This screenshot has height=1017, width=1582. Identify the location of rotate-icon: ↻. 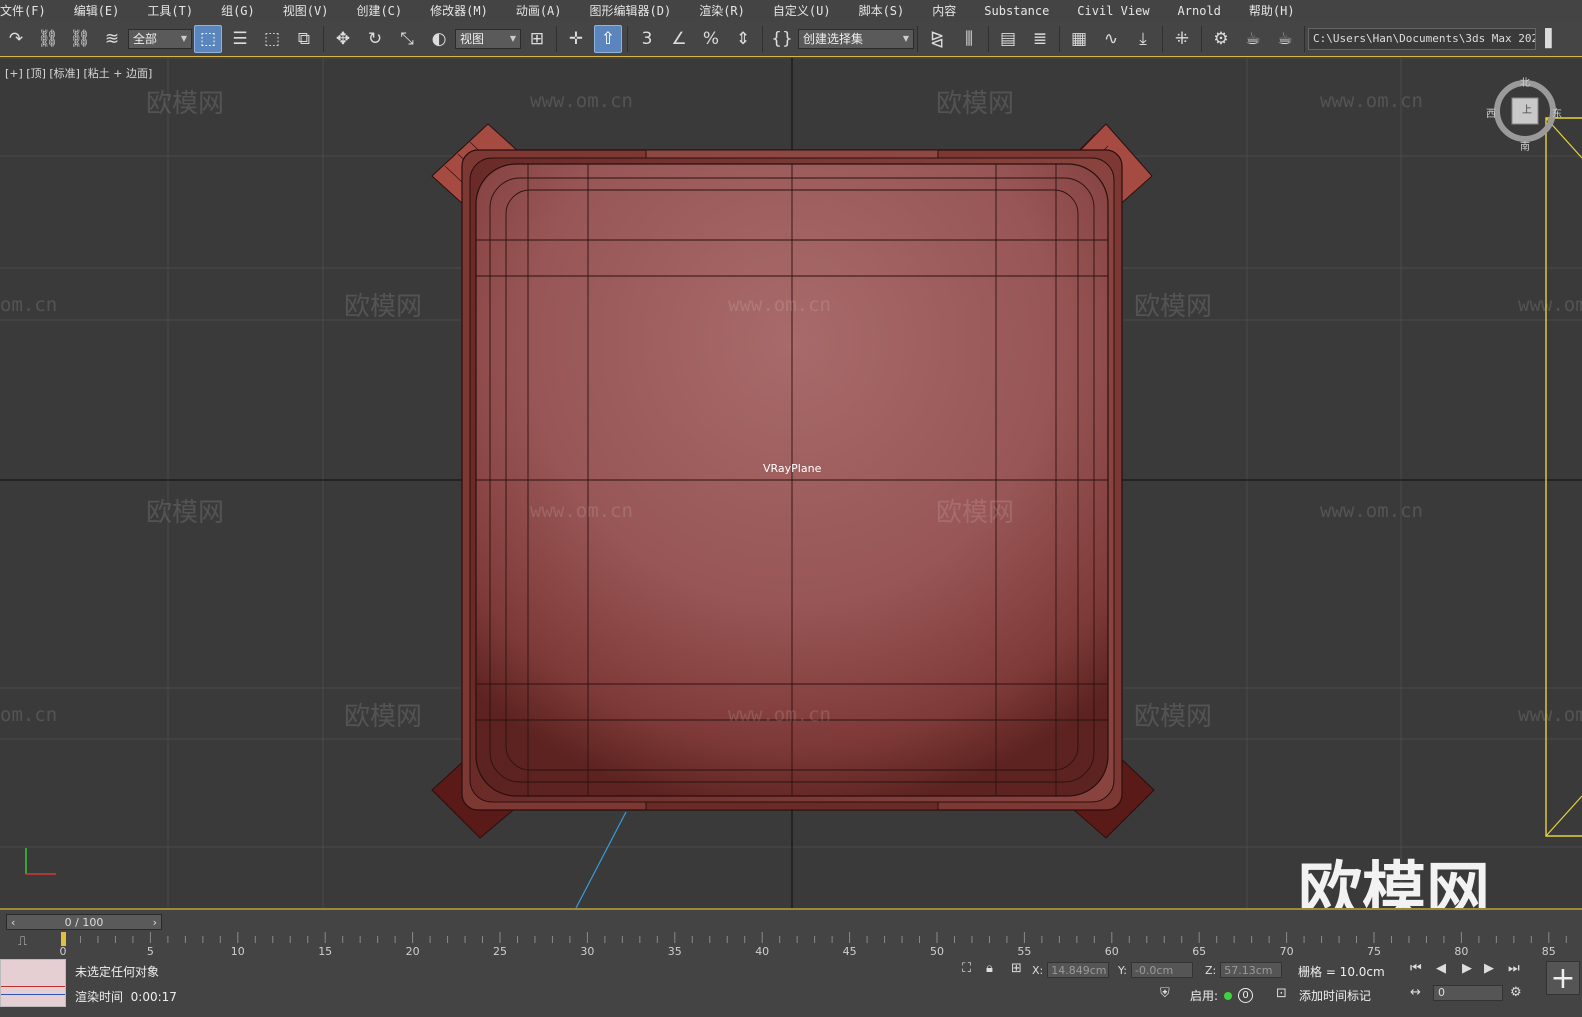
(375, 39).